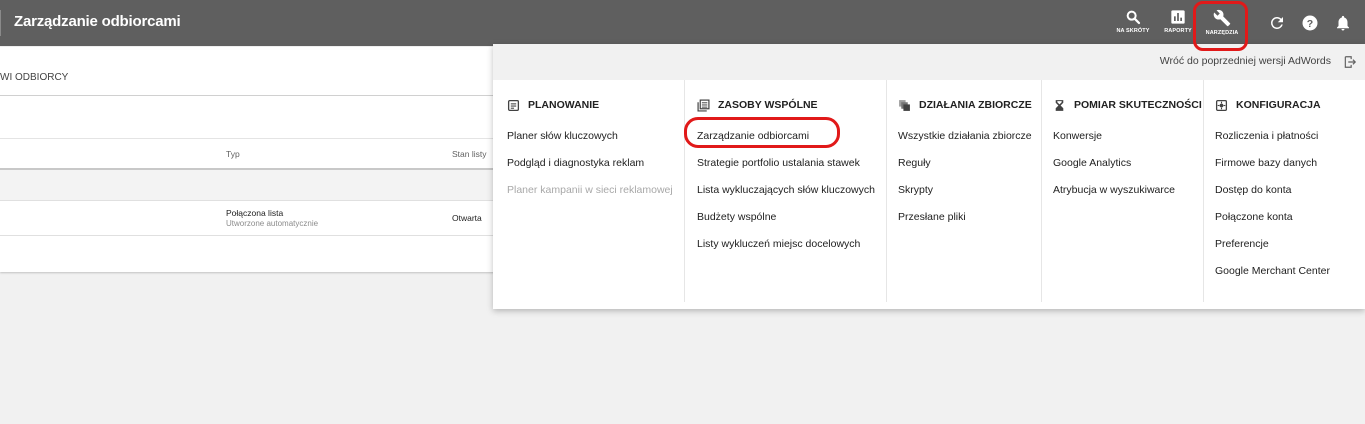  Describe the element at coordinates (1266, 163) in the screenshot. I see `menu-item-business-data: Firmowe bazy danych` at that location.